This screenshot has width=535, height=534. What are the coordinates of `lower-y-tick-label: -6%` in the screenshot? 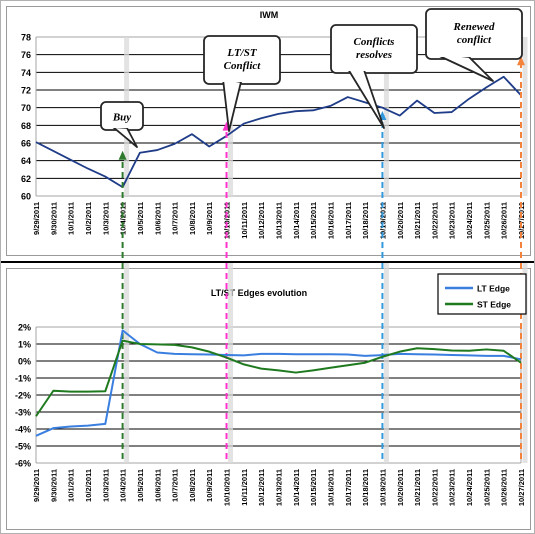 It's located at (23, 464).